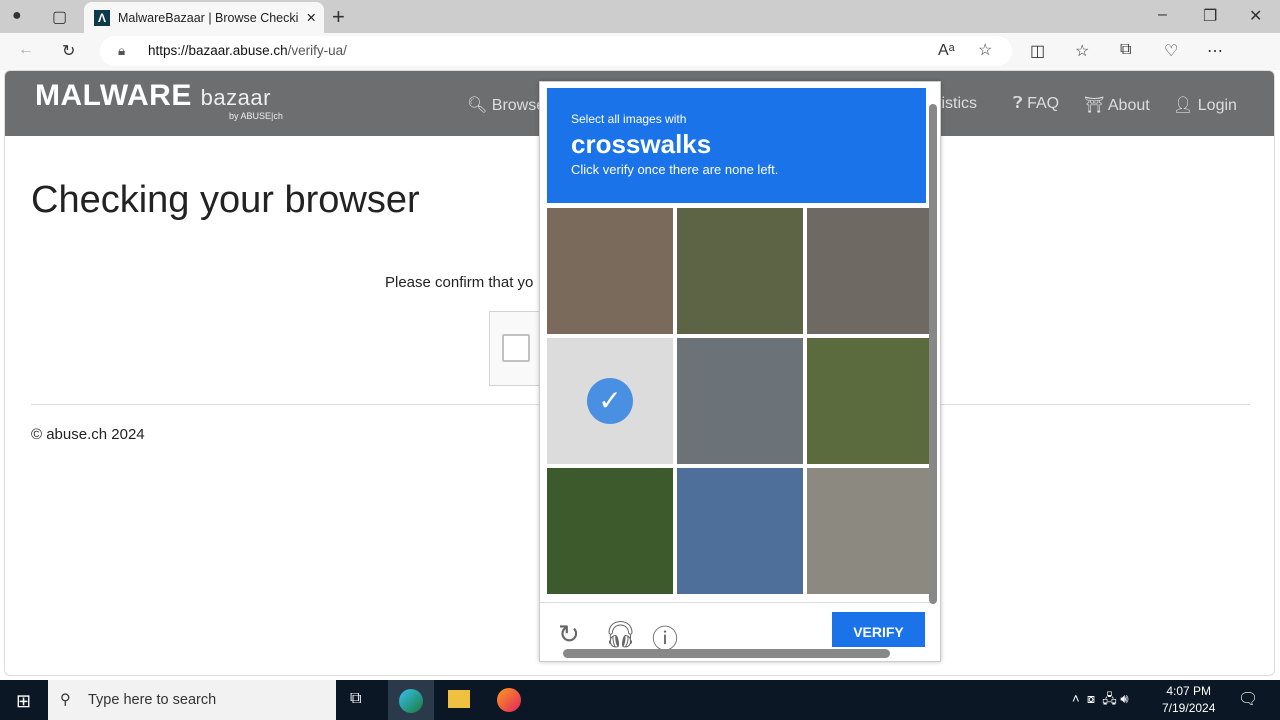  I want to click on captcha-checkbox, so click(516, 348).